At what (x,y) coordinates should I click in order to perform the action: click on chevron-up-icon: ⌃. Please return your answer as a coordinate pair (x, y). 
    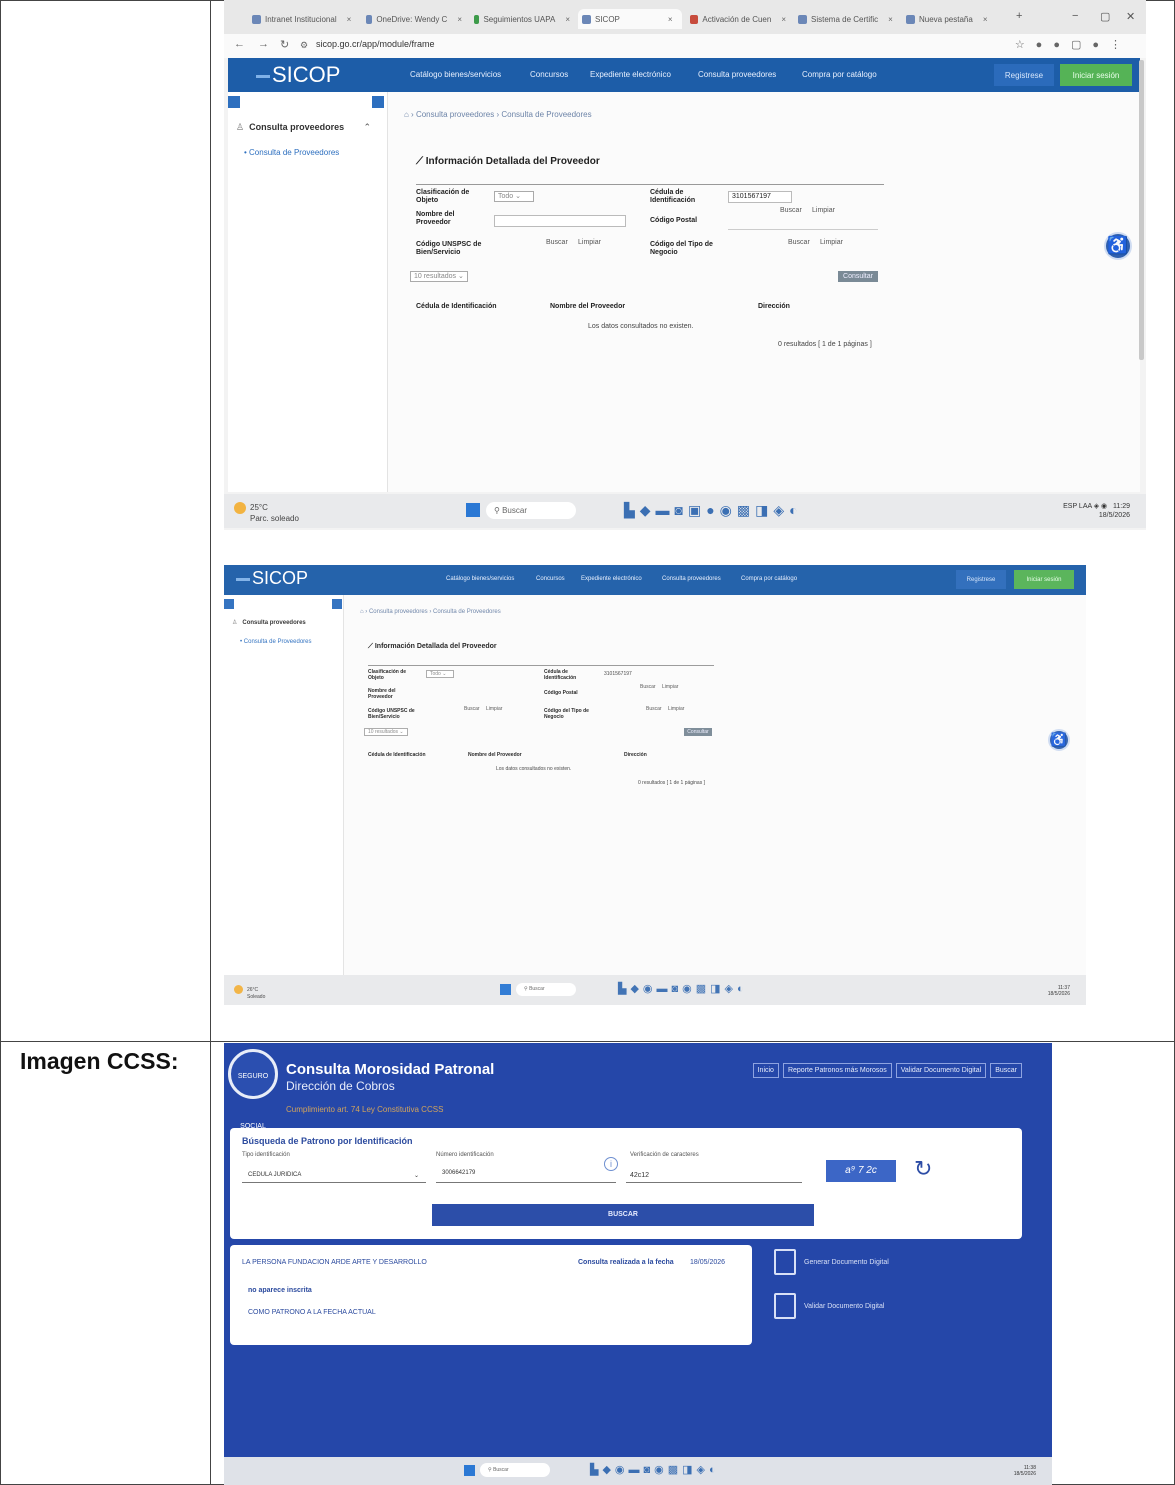
    Looking at the image, I should click on (367, 127).